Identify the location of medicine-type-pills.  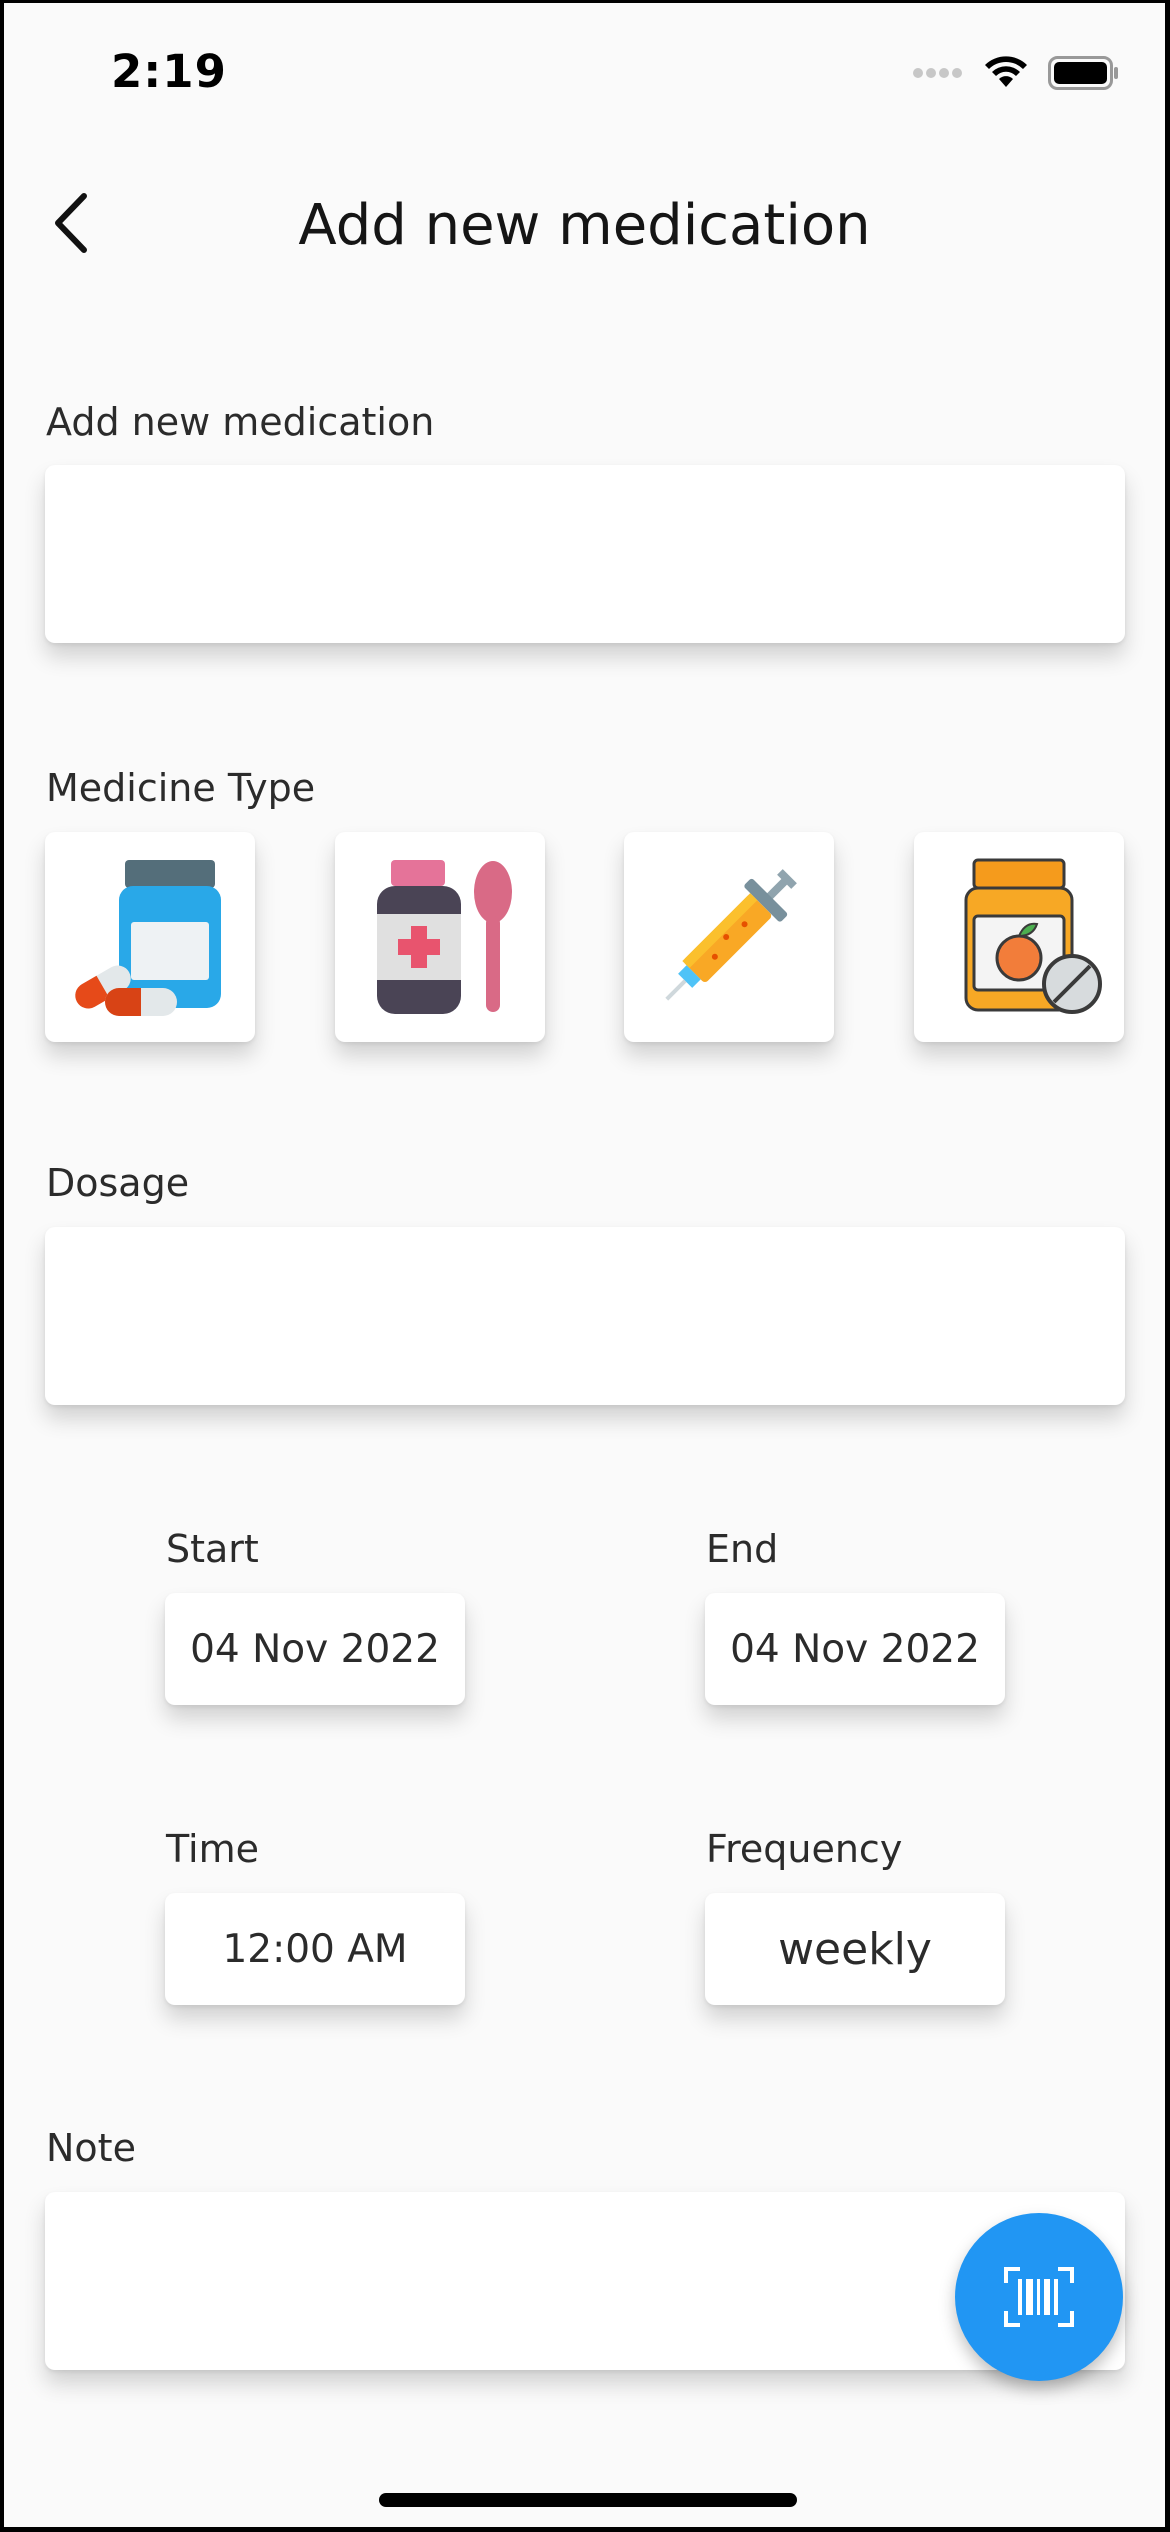
(150, 937).